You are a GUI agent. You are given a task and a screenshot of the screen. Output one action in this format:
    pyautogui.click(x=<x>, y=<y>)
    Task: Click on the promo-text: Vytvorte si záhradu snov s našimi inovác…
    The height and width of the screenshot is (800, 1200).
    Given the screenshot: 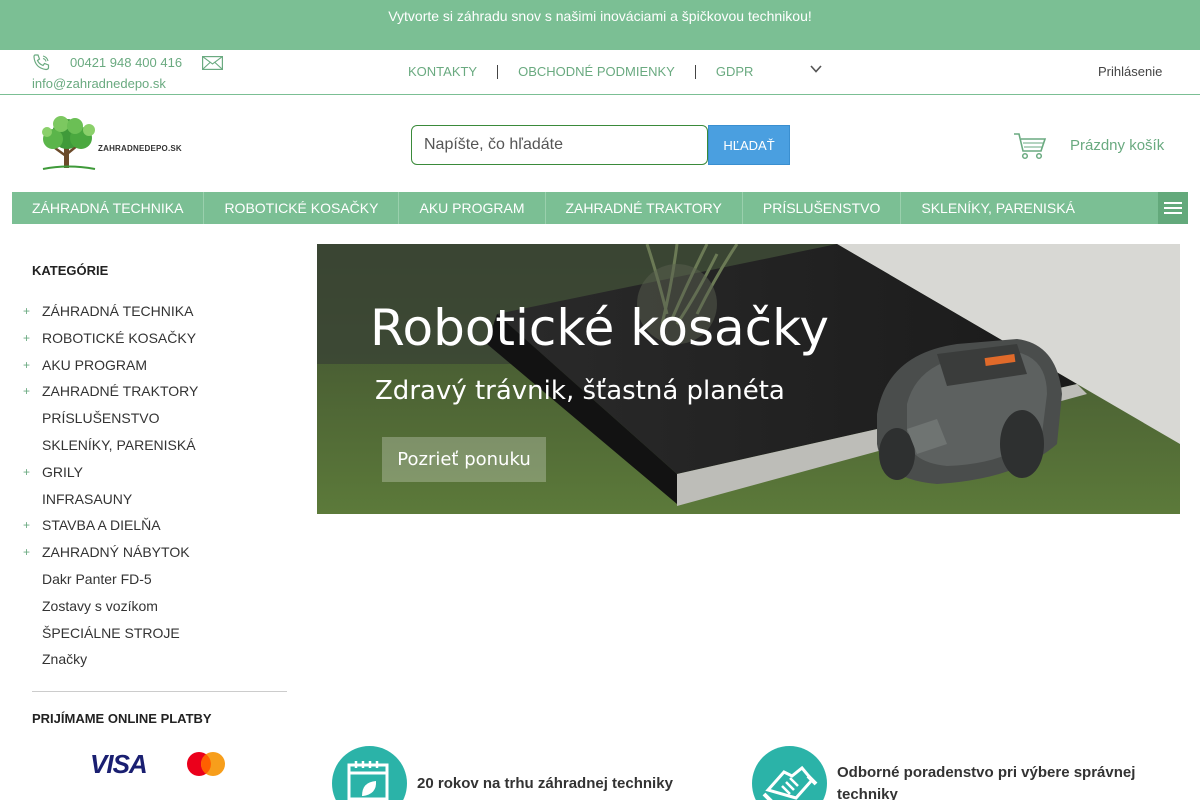 What is the action you would take?
    pyautogui.click(x=600, y=16)
    